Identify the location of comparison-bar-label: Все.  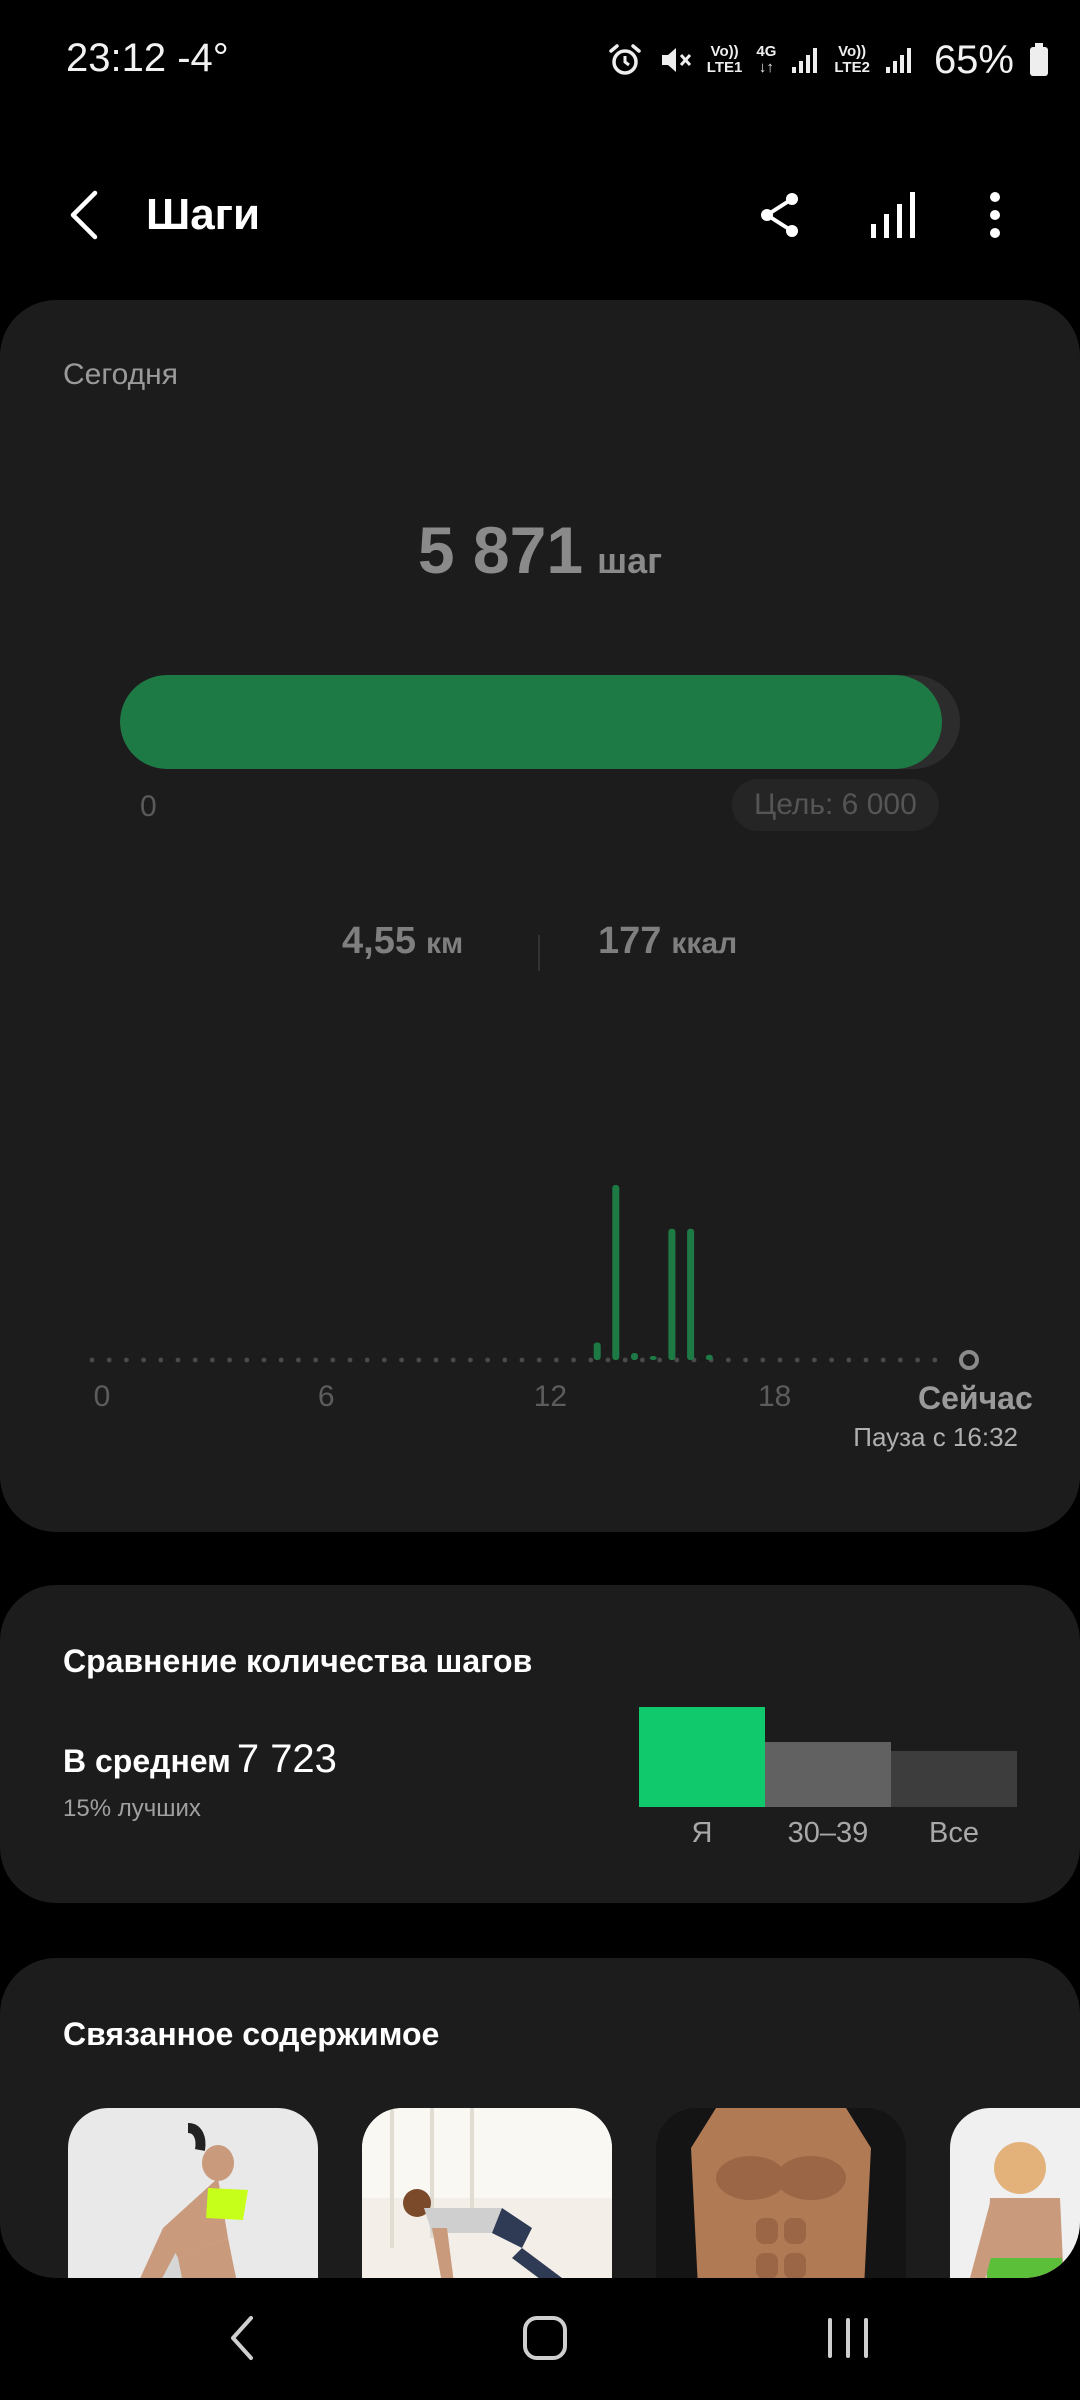
(954, 1833).